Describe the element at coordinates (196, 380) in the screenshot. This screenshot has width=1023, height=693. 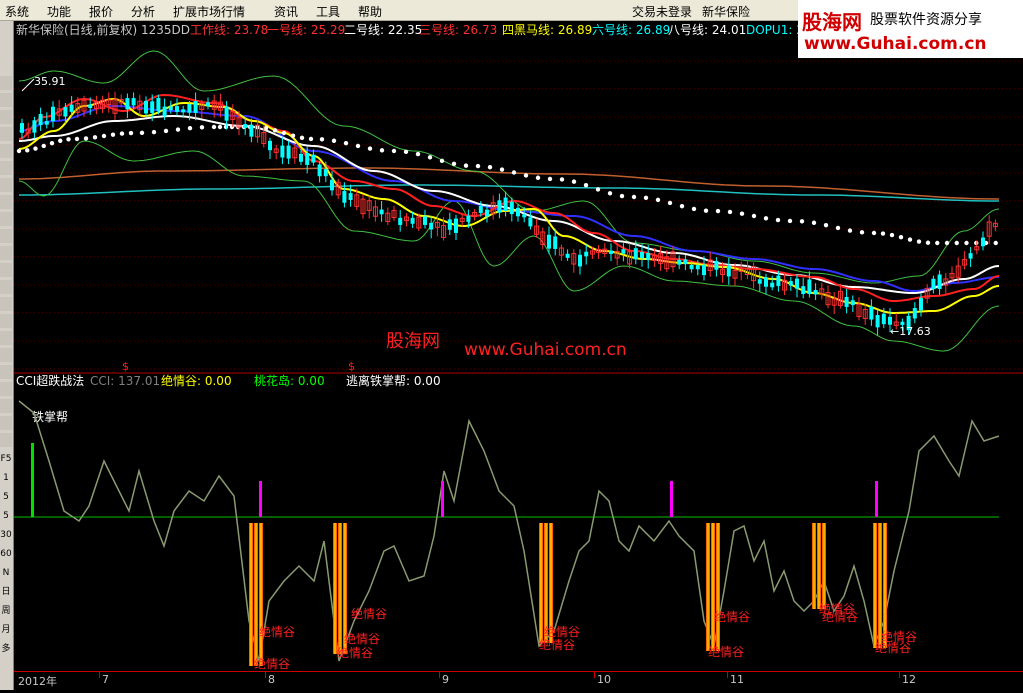
I see `indicator-legend-item: 绝情谷: 0.00` at that location.